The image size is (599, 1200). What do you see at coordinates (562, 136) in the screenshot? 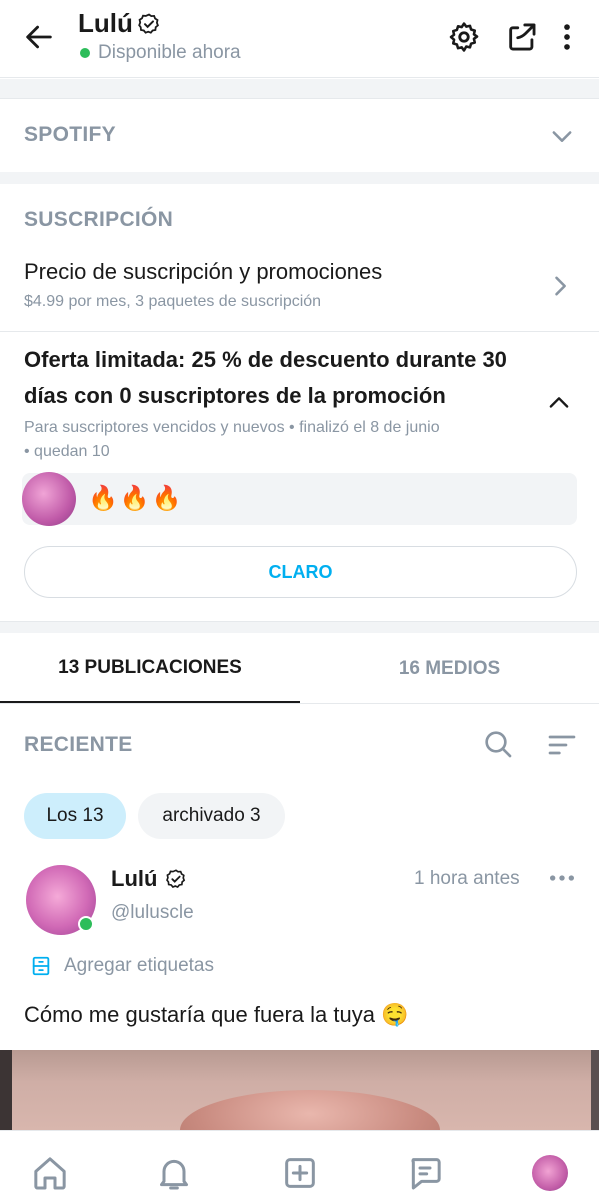
I see `chevron-down-icon` at bounding box center [562, 136].